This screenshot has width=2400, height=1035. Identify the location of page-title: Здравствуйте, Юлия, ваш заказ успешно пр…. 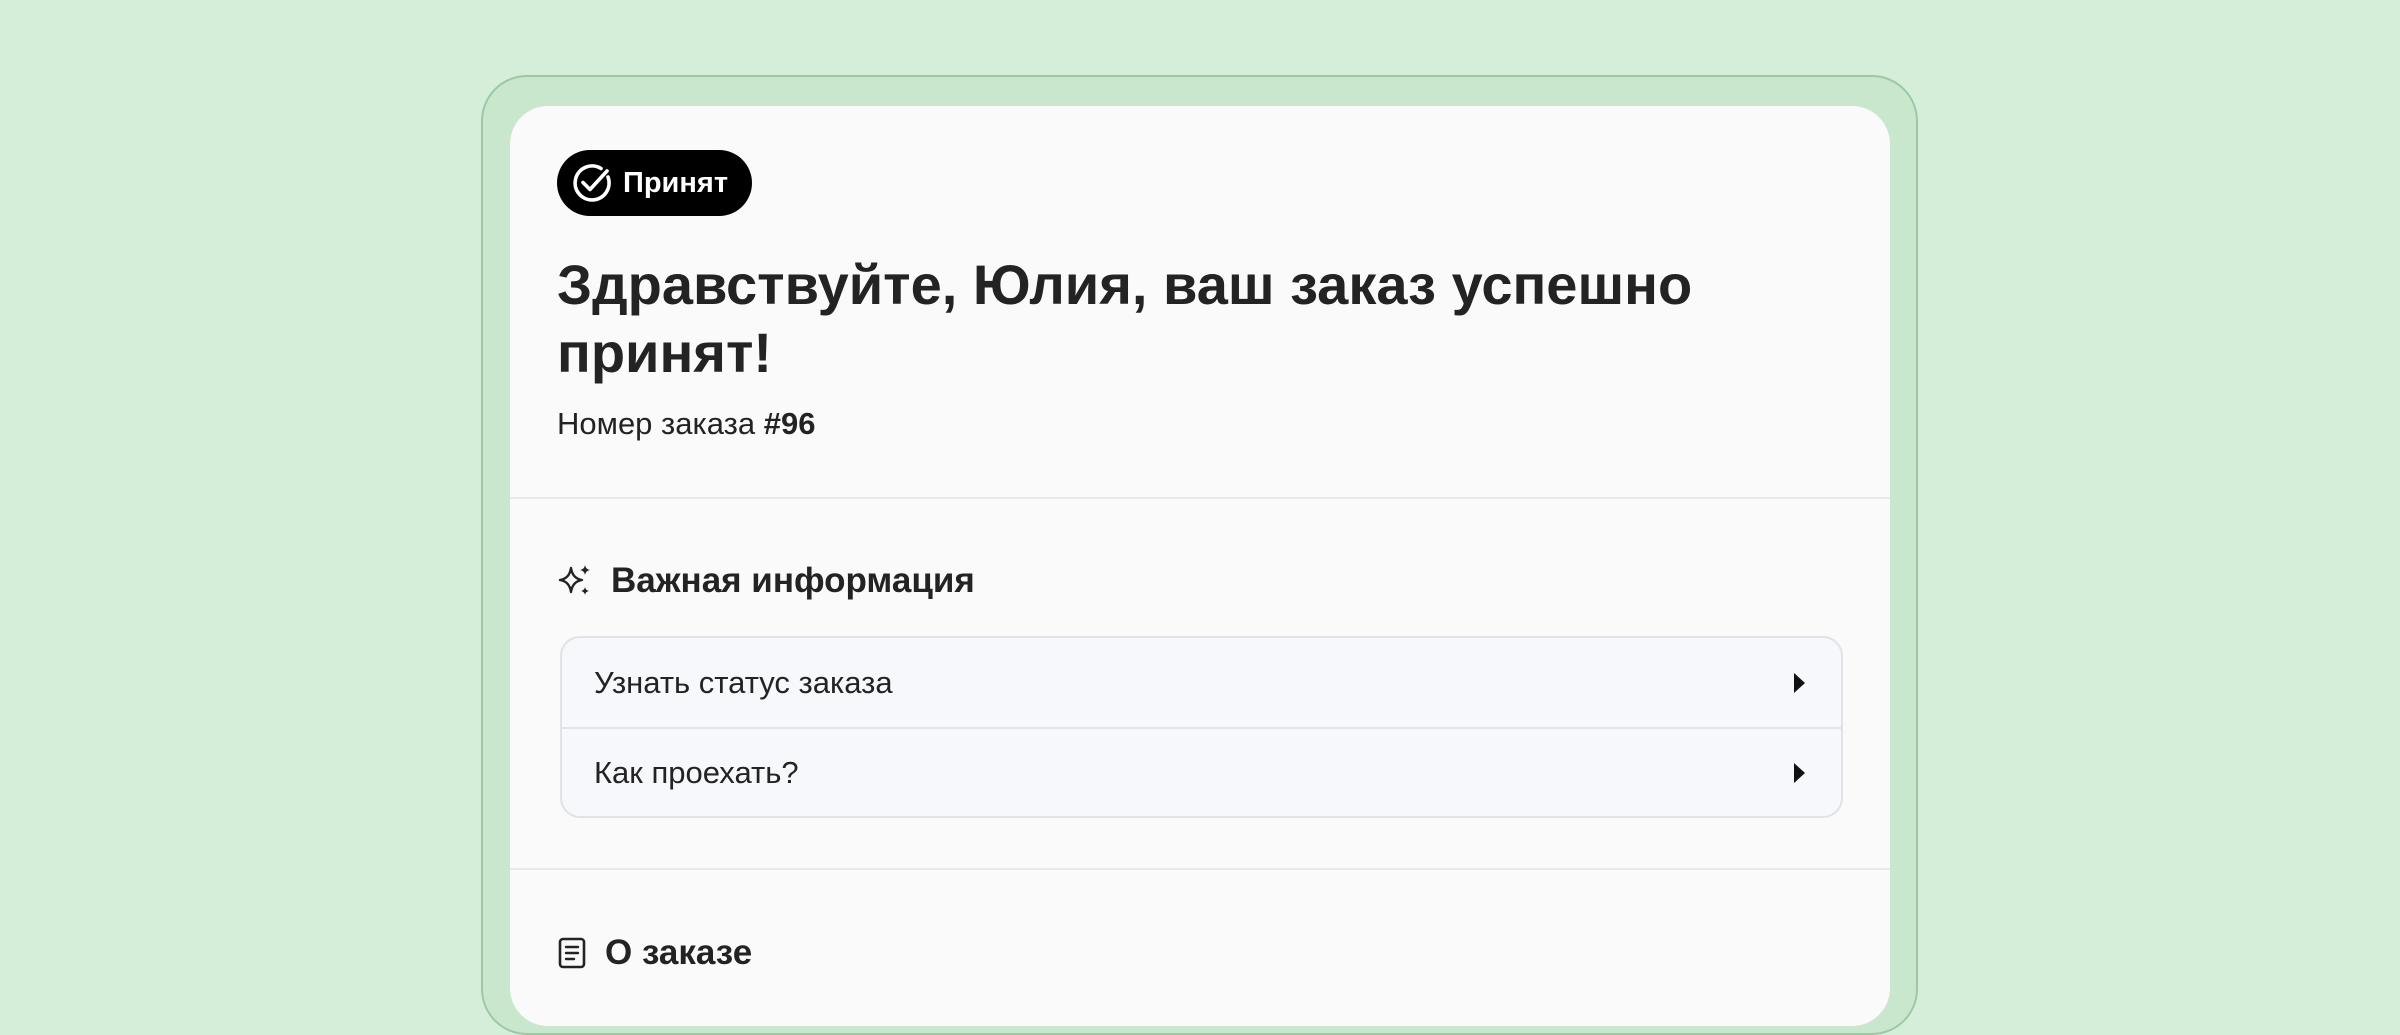
(1125, 318).